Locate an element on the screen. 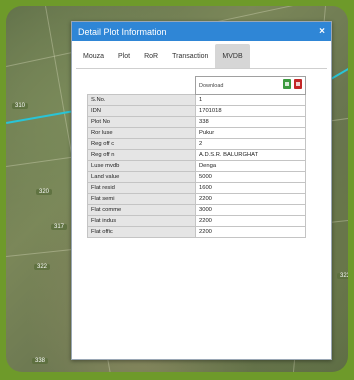  table-row: Flat resid 1600 is located at coordinates (196, 188).